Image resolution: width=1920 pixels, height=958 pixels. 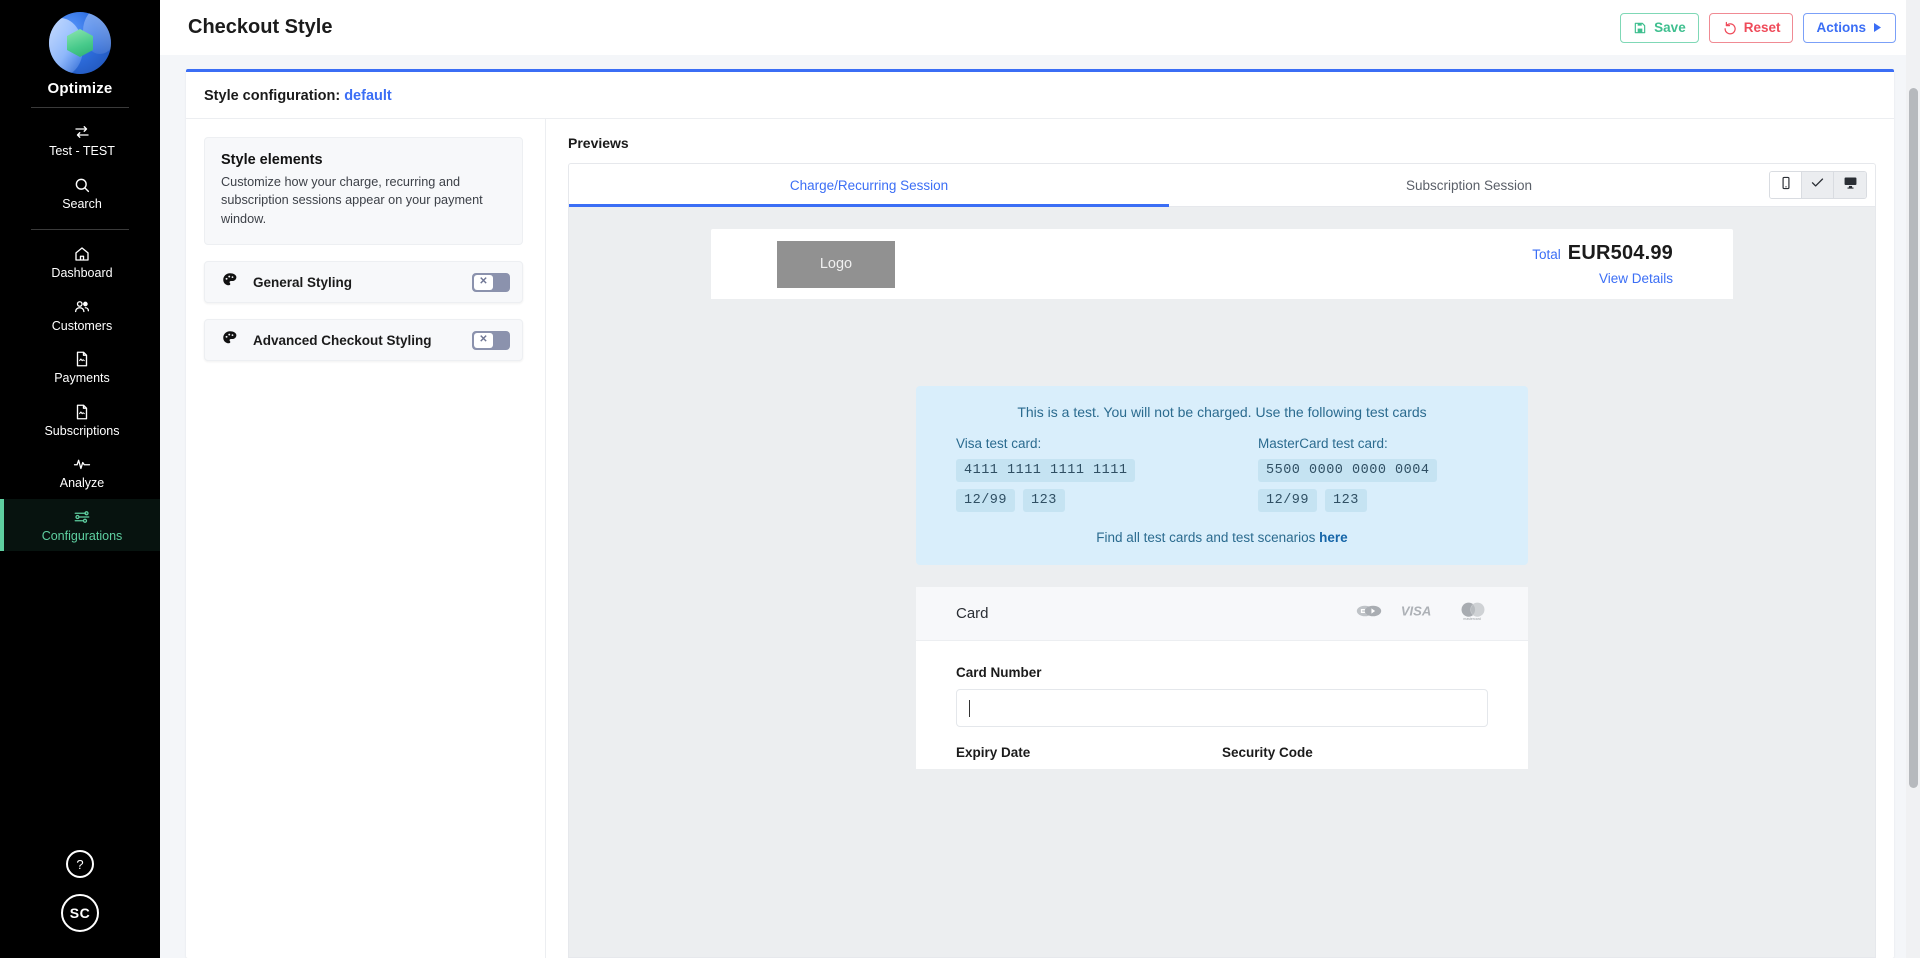 I want to click on advanced-checkout-styling-toggle: ✕, so click(x=491, y=340).